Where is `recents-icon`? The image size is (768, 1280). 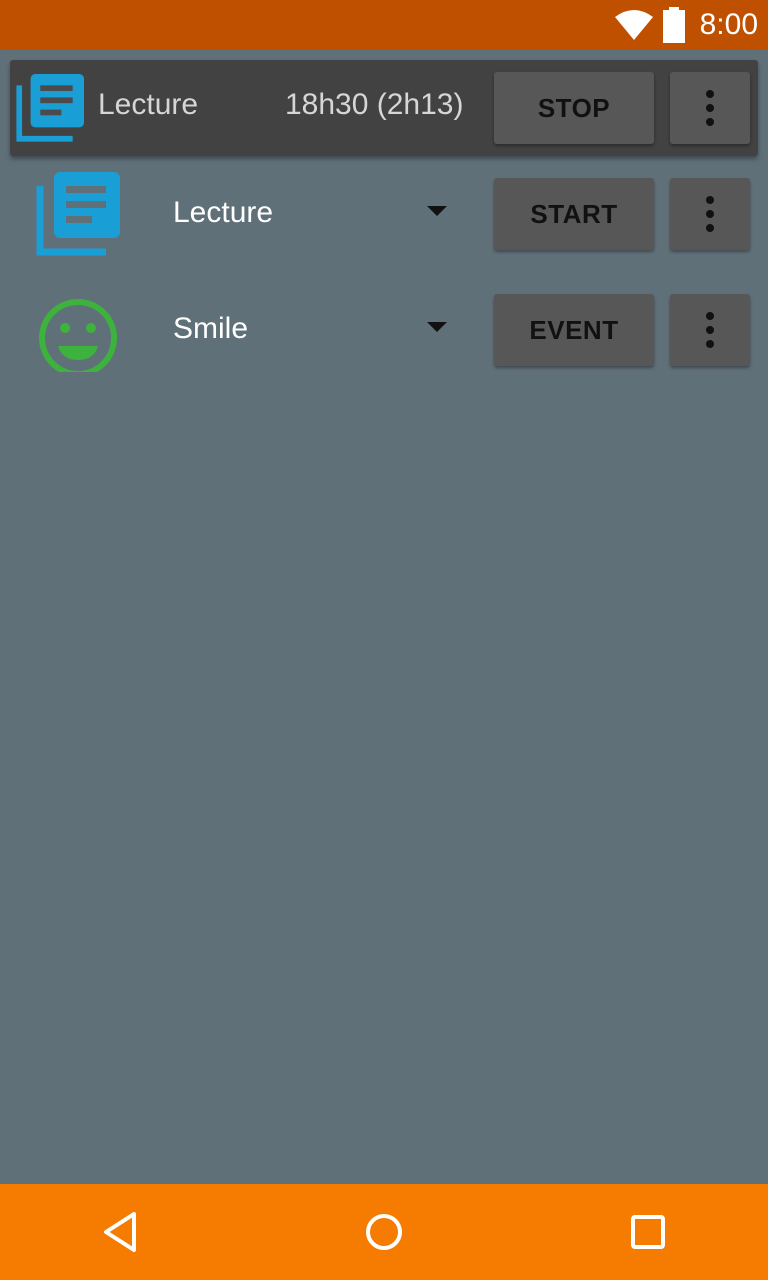
recents-icon is located at coordinates (648, 1232).